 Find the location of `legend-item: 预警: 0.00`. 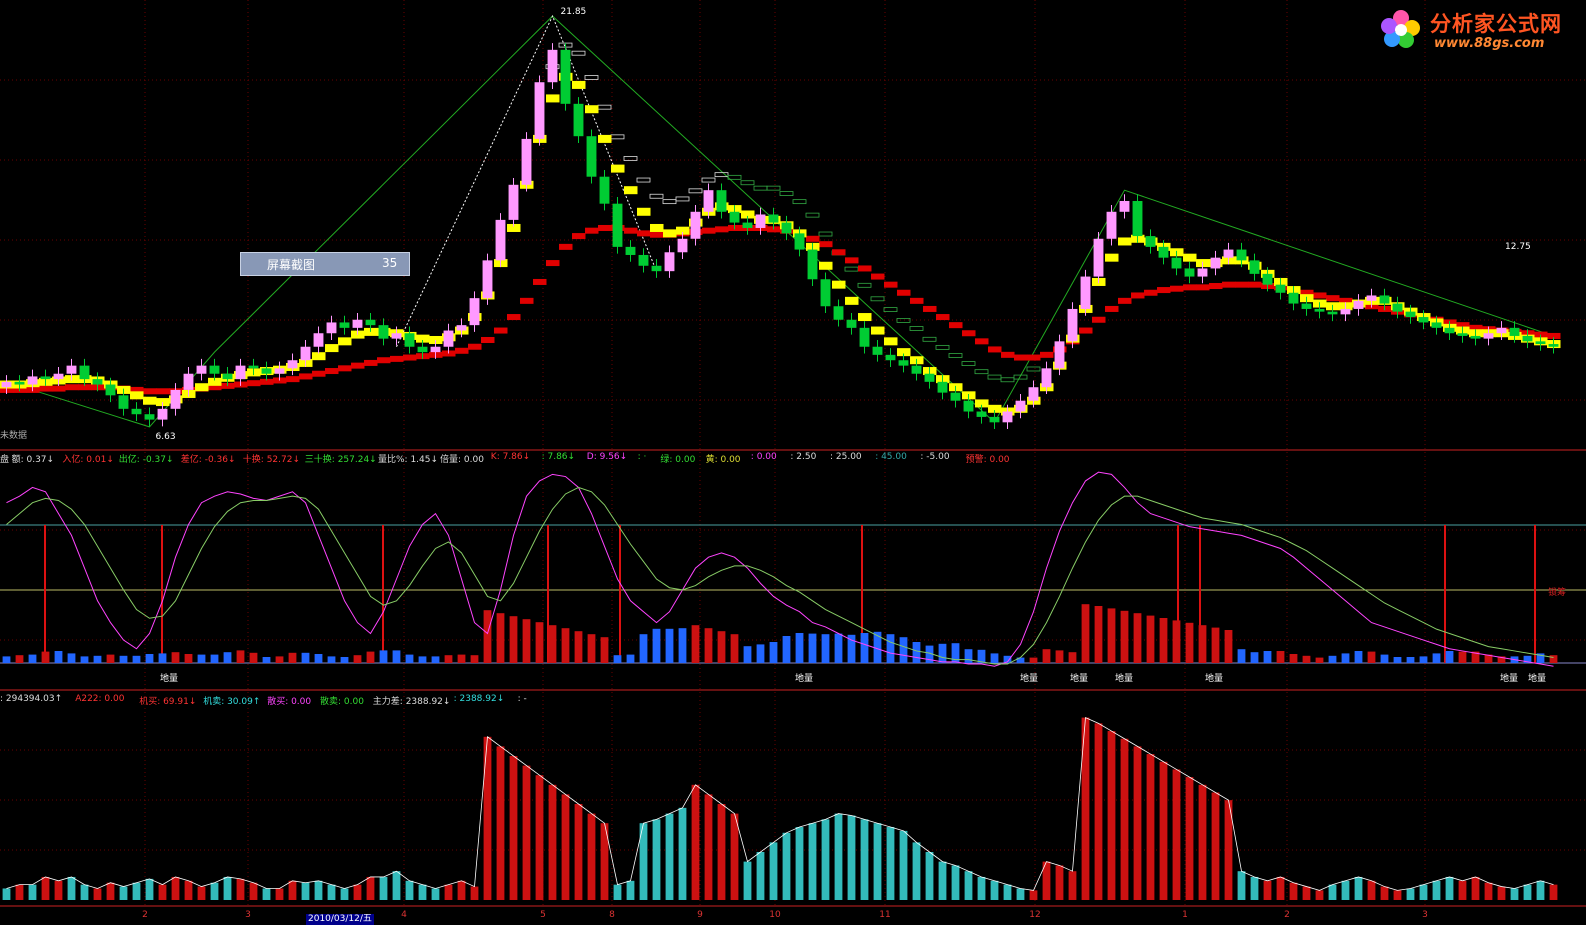

legend-item: 预警: 0.00 is located at coordinates (987, 460).